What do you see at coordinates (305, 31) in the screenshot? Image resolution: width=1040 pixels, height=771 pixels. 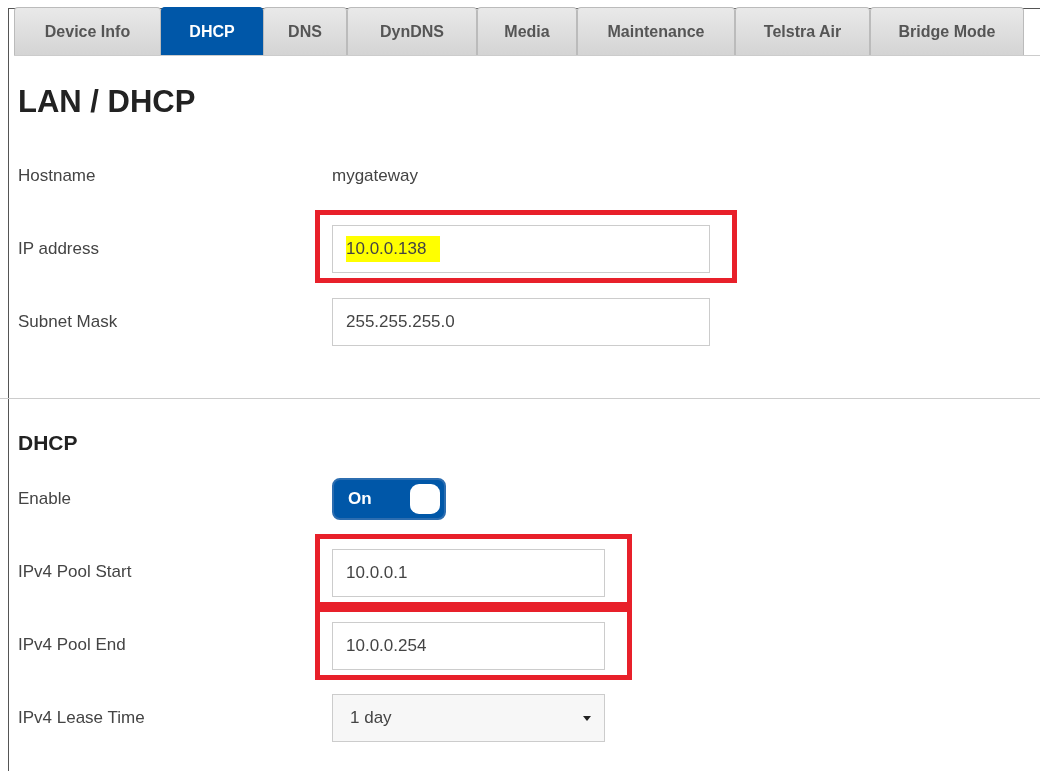 I see `tab: DNS` at bounding box center [305, 31].